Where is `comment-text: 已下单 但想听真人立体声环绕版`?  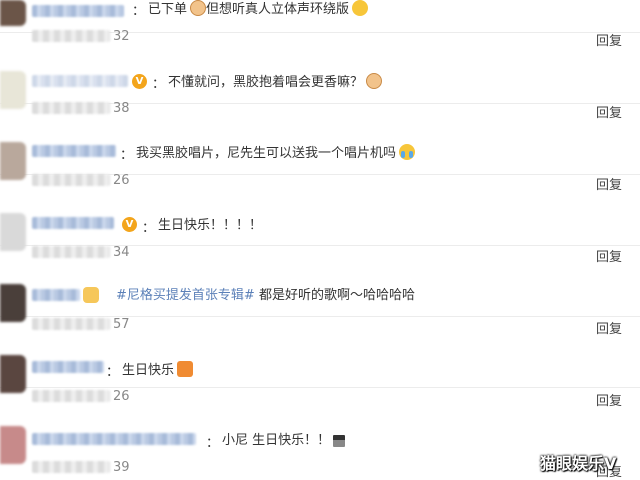
comment-text: 已下单 但想听真人立体声环绕版 is located at coordinates (258, 9).